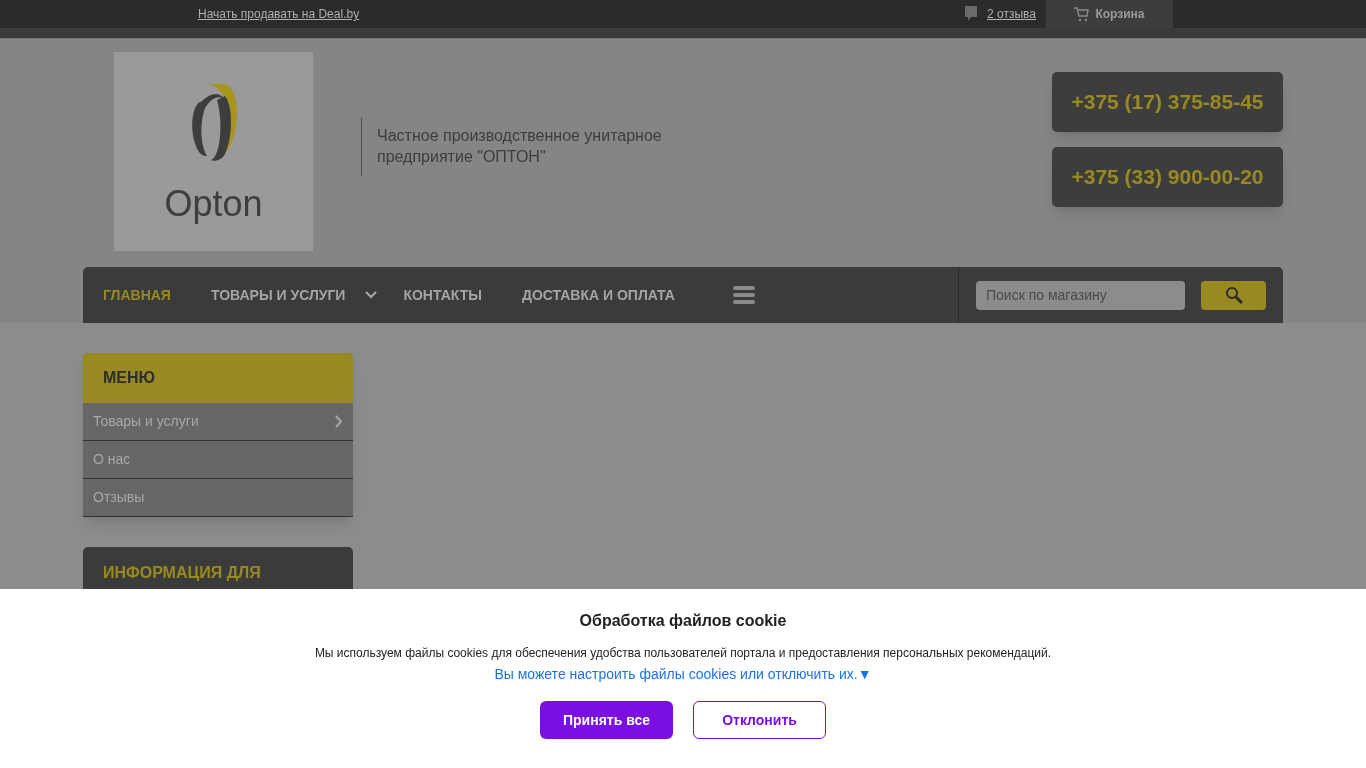 This screenshot has width=1366, height=768. What do you see at coordinates (218, 422) in the screenshot?
I see `menu-item: Товары и услуги` at bounding box center [218, 422].